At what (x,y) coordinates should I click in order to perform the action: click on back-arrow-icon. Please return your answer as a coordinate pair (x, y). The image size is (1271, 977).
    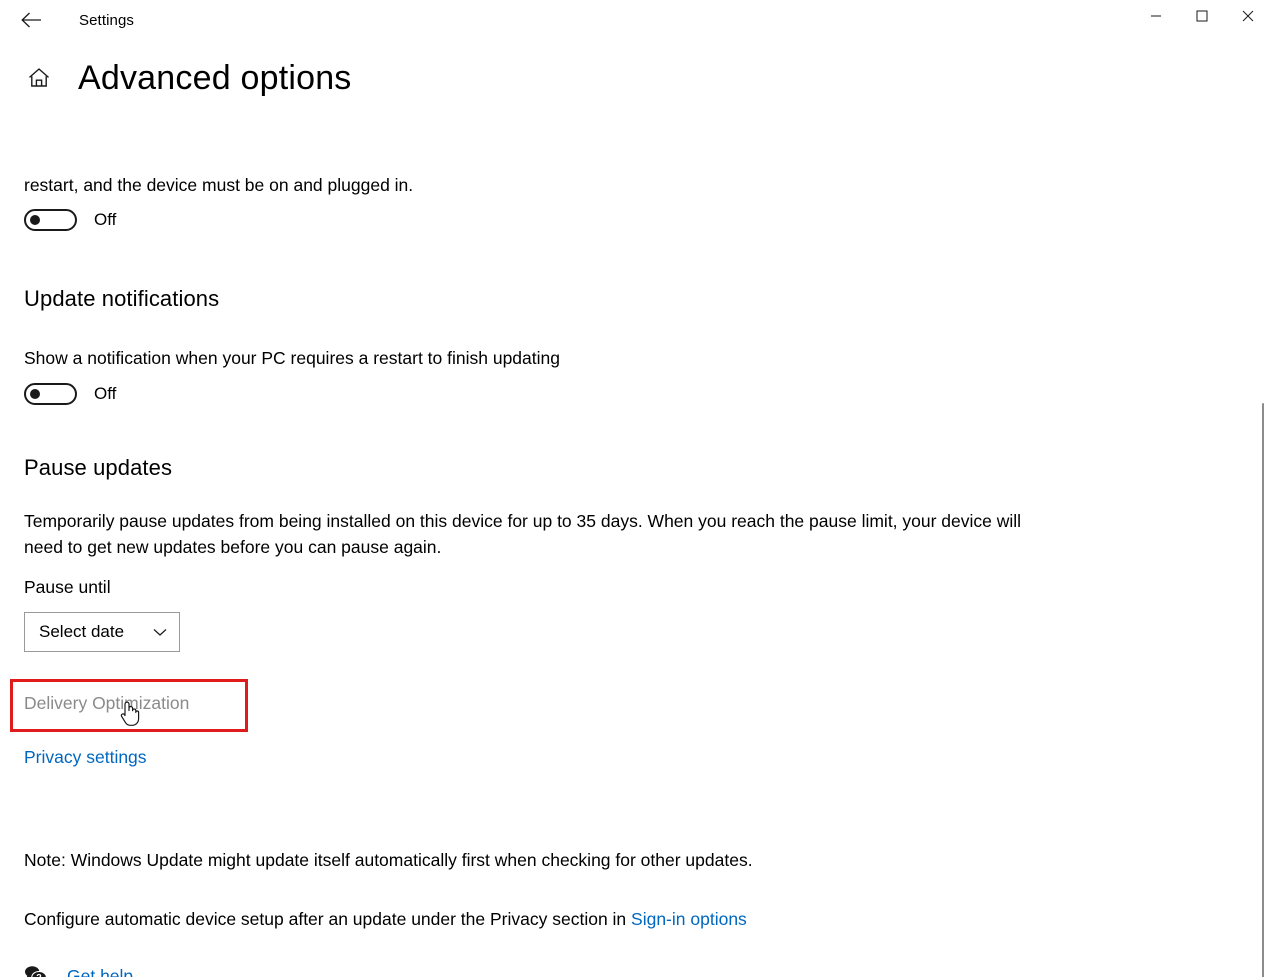
    Looking at the image, I should click on (30, 20).